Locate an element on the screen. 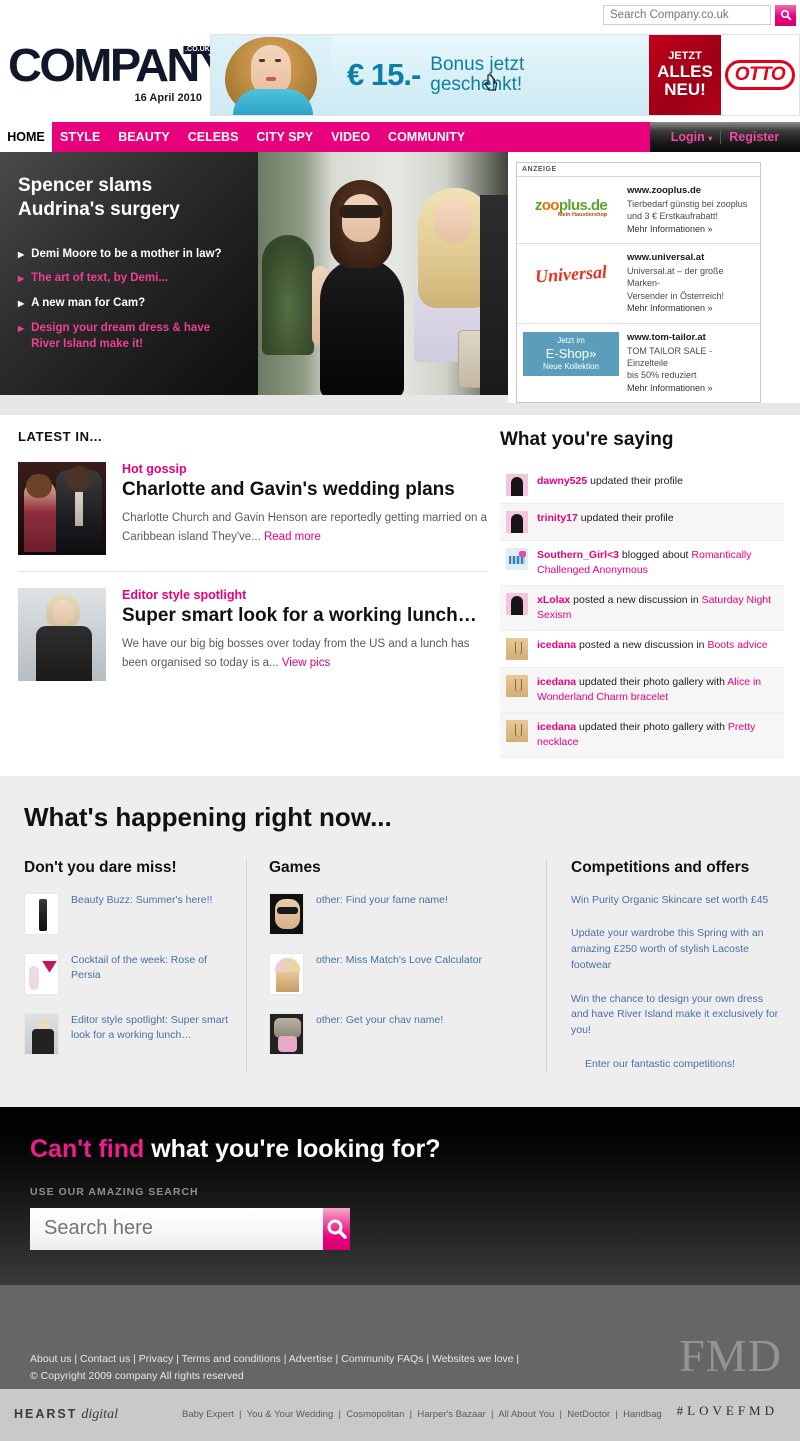 This screenshot has width=800, height=1441. nav-item-community: COMMUNITY is located at coordinates (426, 137).